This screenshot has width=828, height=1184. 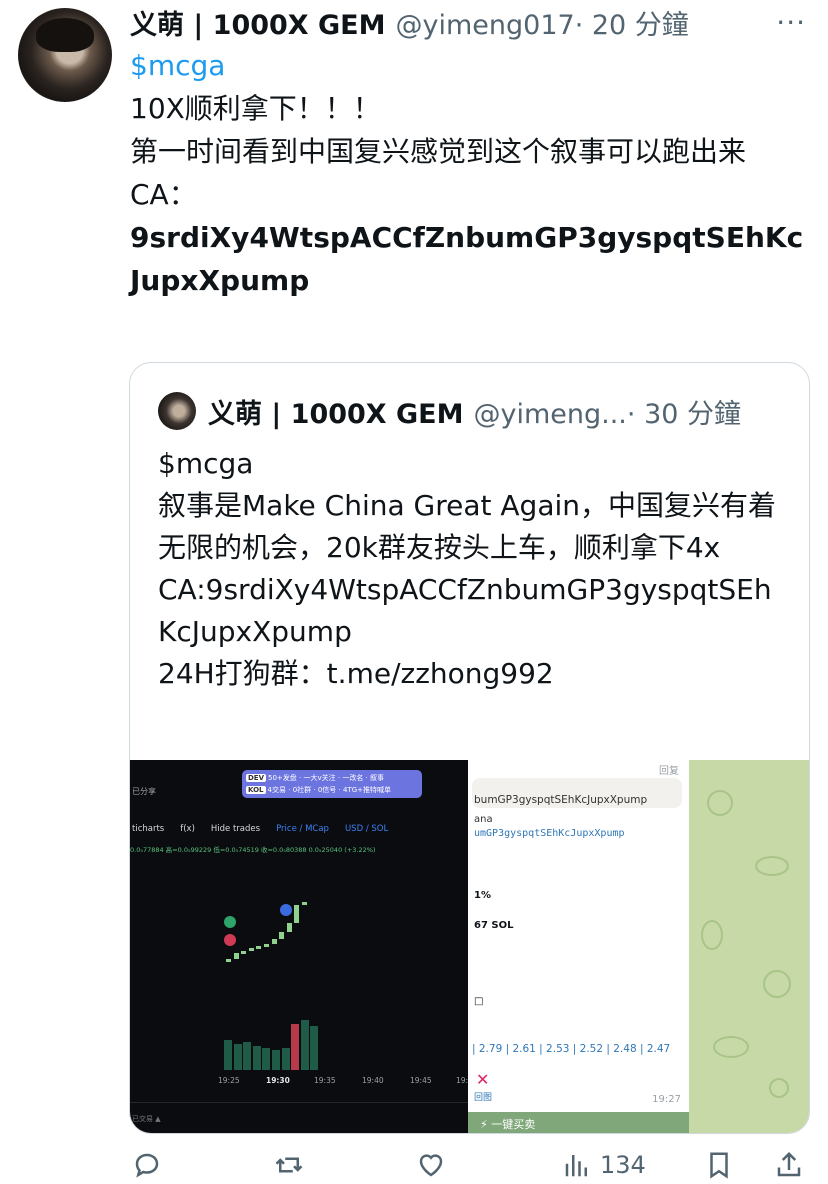 What do you see at coordinates (576, 1166) in the screenshot?
I see `views-icon` at bounding box center [576, 1166].